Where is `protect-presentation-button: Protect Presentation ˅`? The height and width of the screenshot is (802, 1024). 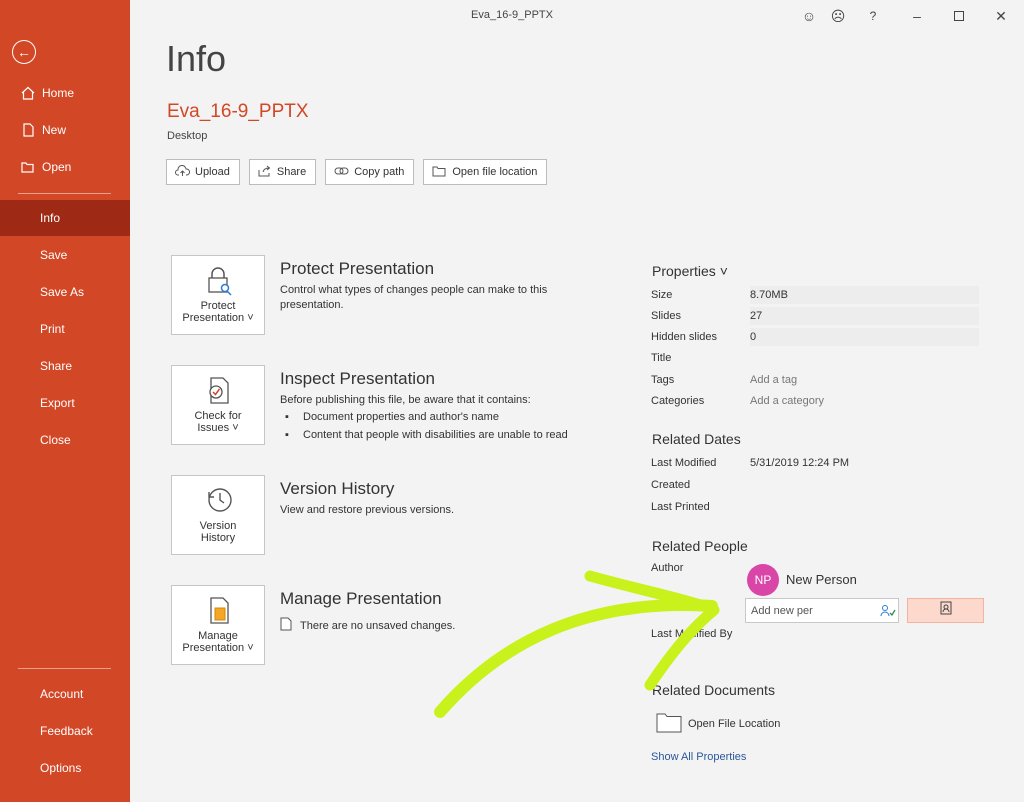
protect-presentation-button: Protect Presentation ˅ is located at coordinates (218, 295).